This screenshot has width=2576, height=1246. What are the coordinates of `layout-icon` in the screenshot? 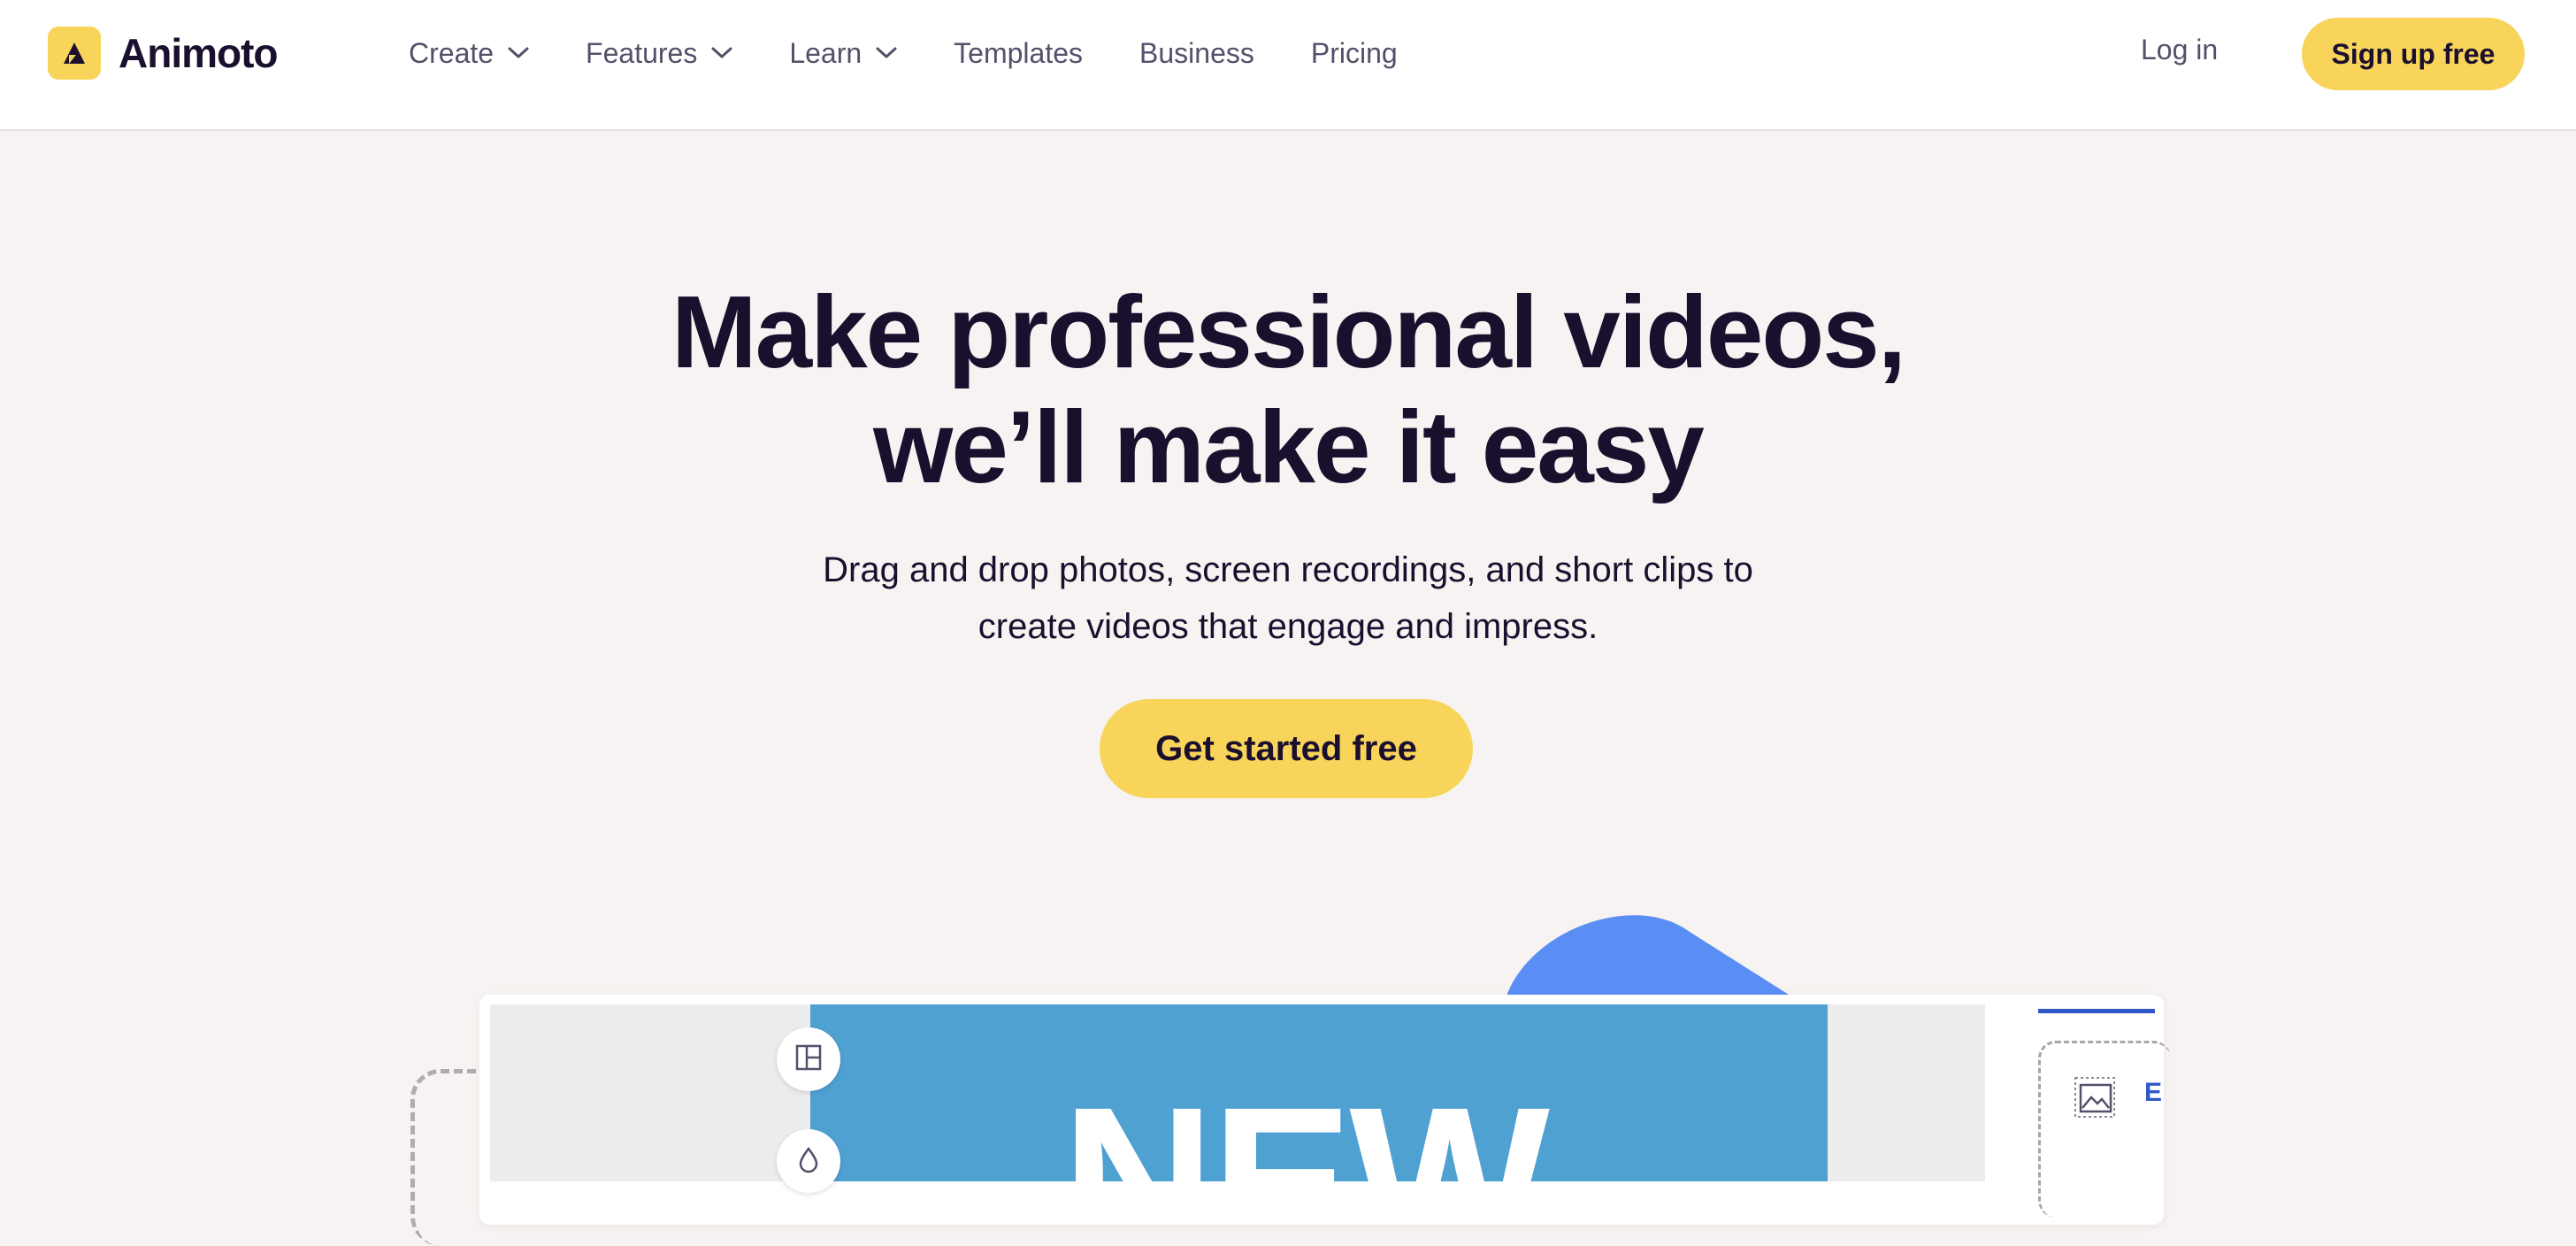 It's located at (808, 1059).